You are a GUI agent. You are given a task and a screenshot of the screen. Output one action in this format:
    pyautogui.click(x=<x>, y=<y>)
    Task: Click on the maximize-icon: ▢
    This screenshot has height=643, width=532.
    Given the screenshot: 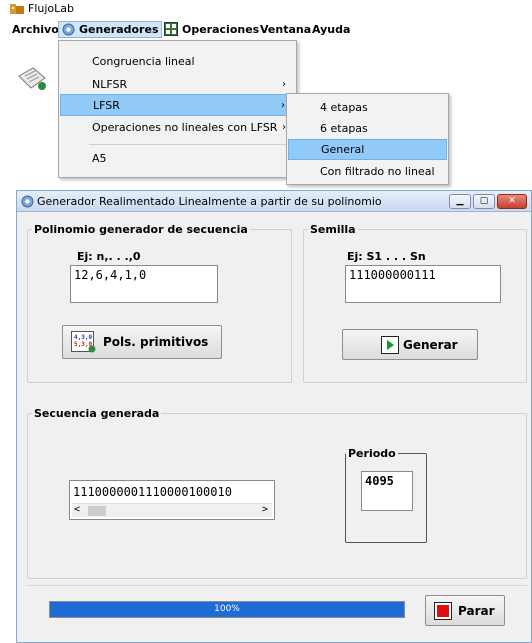 What is the action you would take?
    pyautogui.click(x=484, y=201)
    